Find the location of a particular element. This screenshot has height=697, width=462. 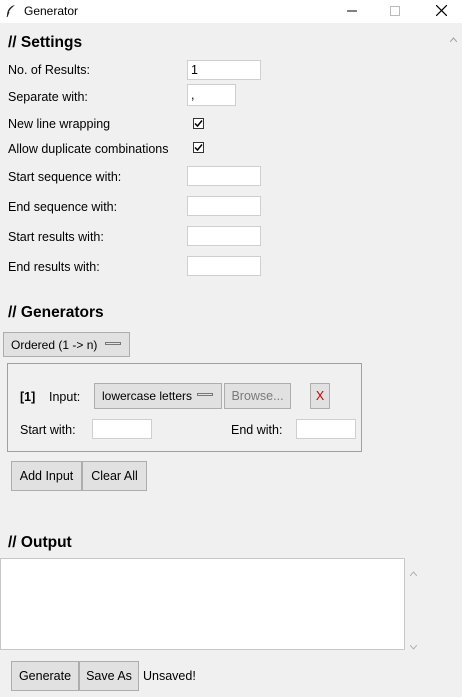

maximize-button is located at coordinates (395, 11).